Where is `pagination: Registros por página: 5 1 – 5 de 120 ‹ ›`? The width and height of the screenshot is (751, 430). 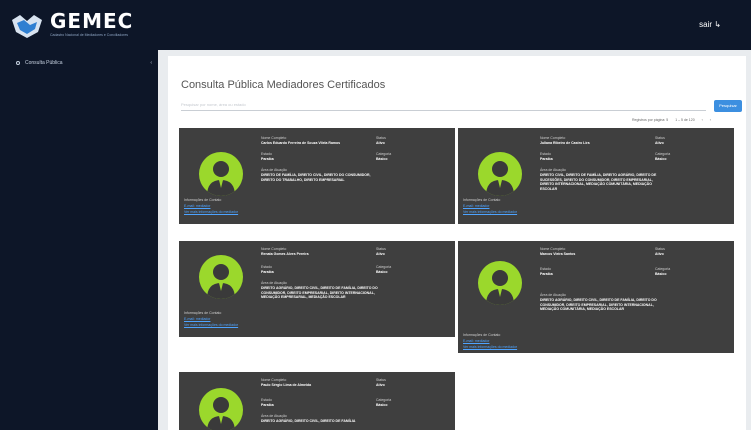
pagination: Registros por página: 5 1 – 5 de 120 ‹ › is located at coordinates (687, 120).